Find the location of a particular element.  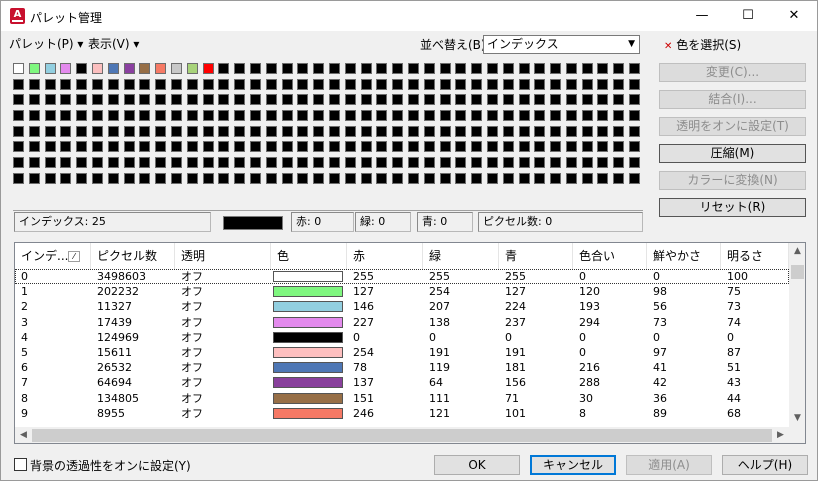

bg-transparency-checkbox is located at coordinates (20, 464).